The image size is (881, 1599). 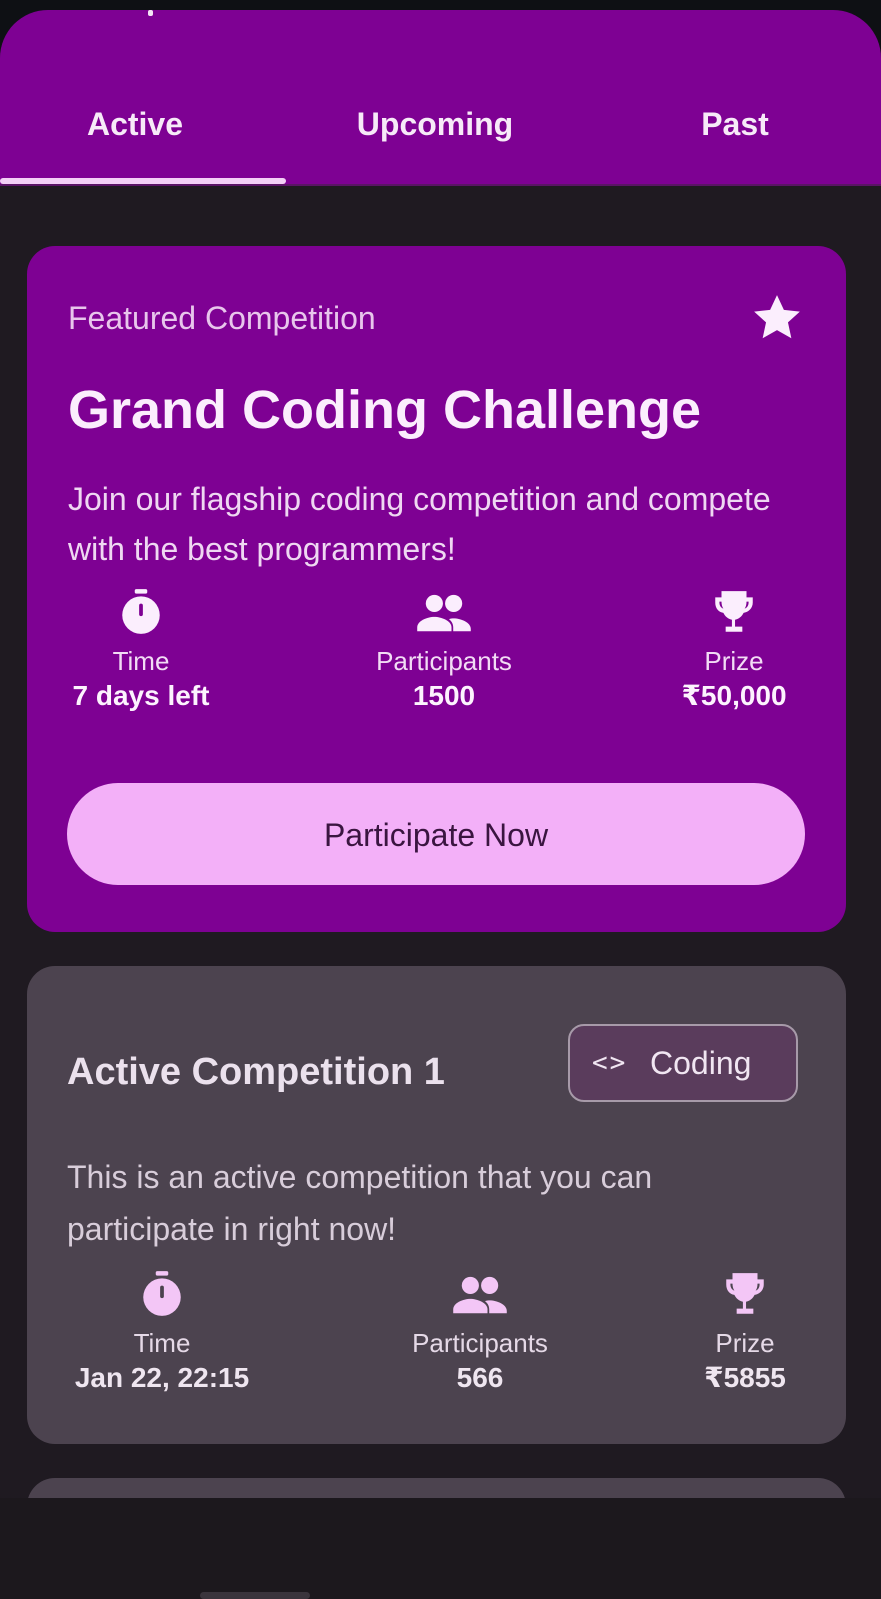 I want to click on stat-value: 7 days left, so click(x=141, y=695).